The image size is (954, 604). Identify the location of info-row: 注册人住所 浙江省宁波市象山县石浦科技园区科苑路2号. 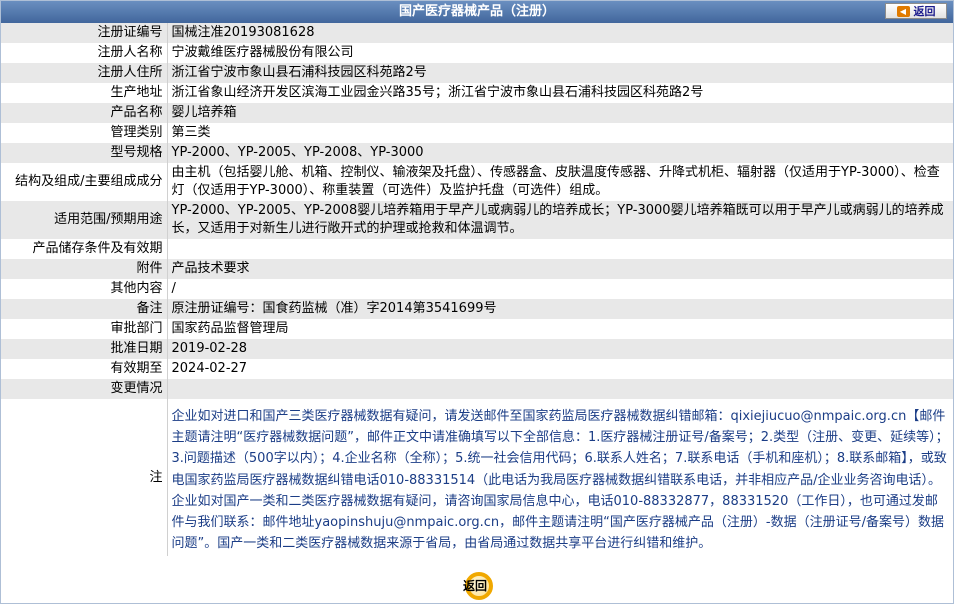
(477, 73).